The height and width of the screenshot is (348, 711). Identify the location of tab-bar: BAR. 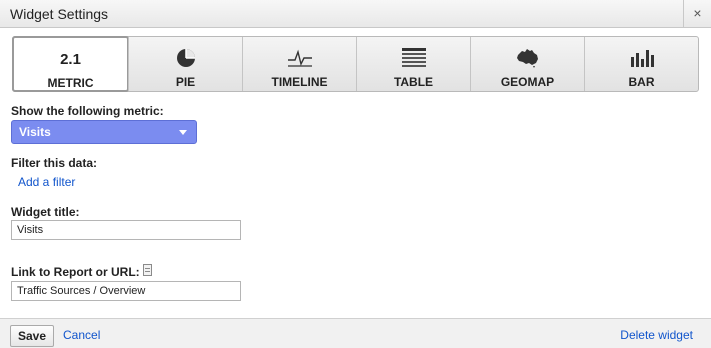
(641, 64).